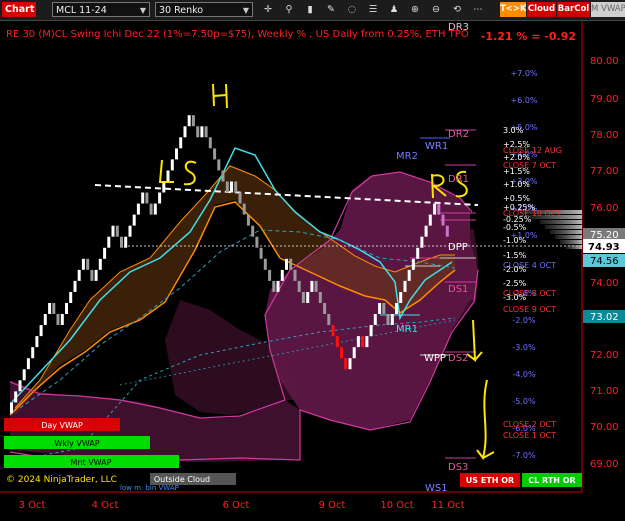 The width and height of the screenshot is (625, 521). What do you see at coordinates (478, 9) in the screenshot?
I see `more-icon: ⋯` at bounding box center [478, 9].